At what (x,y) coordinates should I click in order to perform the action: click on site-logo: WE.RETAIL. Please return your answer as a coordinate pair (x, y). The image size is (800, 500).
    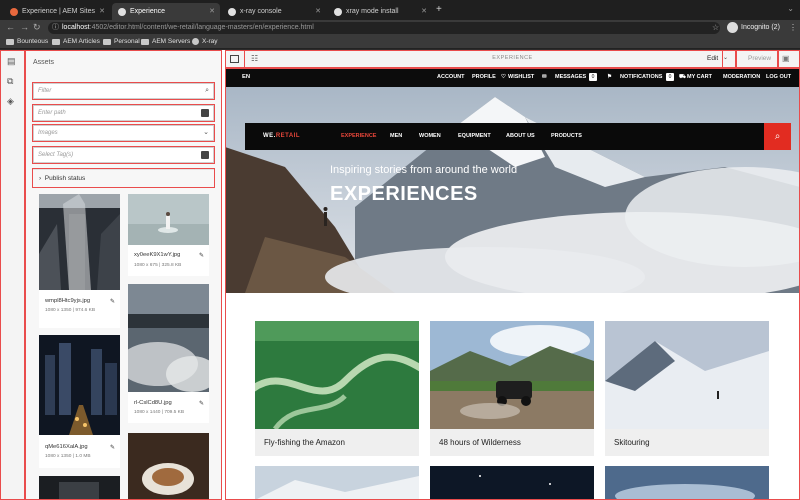
    Looking at the image, I should click on (281, 136).